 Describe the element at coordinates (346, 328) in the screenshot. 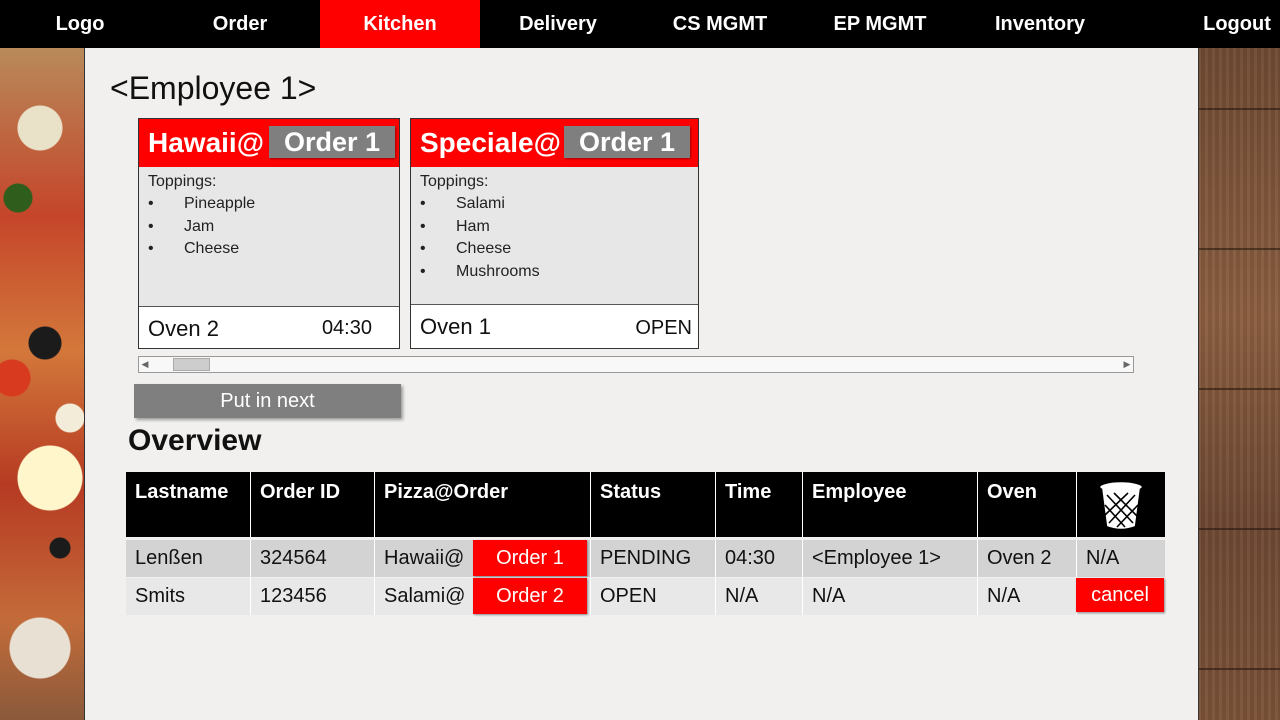

I see `card-timer: 04:30` at that location.